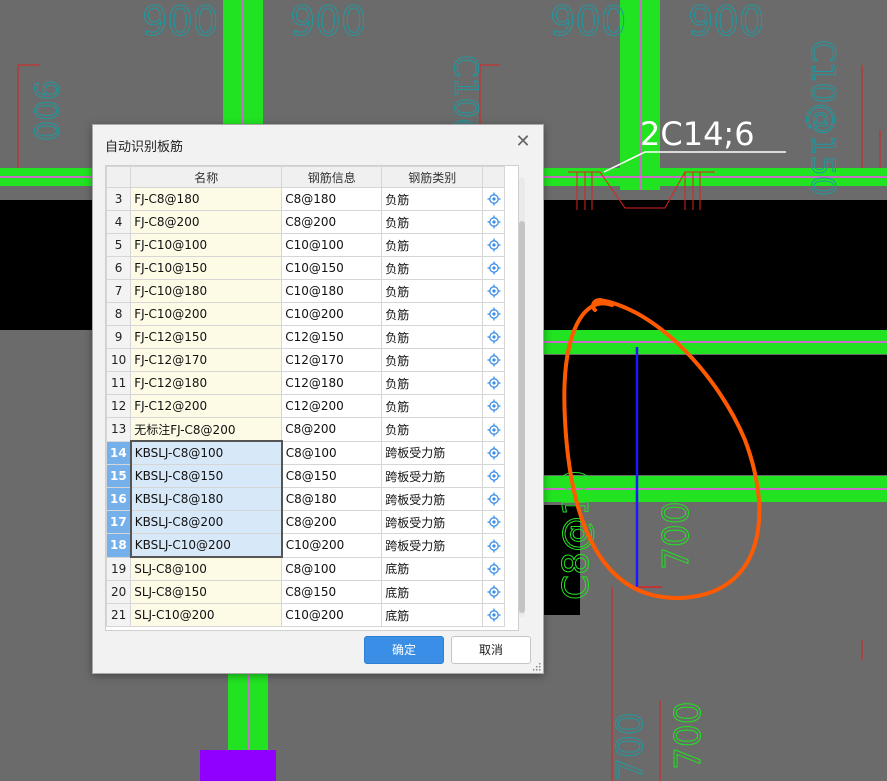 Image resolution: width=887 pixels, height=781 pixels. I want to click on row-number: 17, so click(119, 522).